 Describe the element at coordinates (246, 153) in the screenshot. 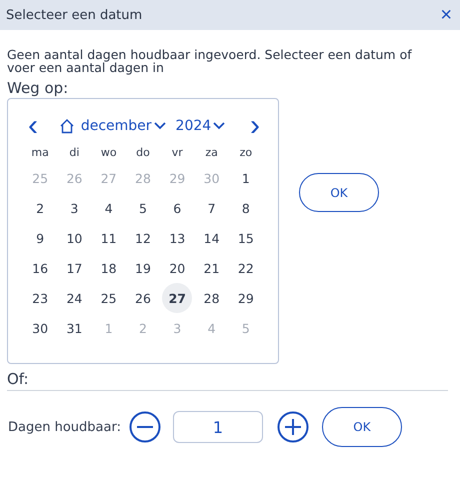

I see `weekday-label: zo` at that location.